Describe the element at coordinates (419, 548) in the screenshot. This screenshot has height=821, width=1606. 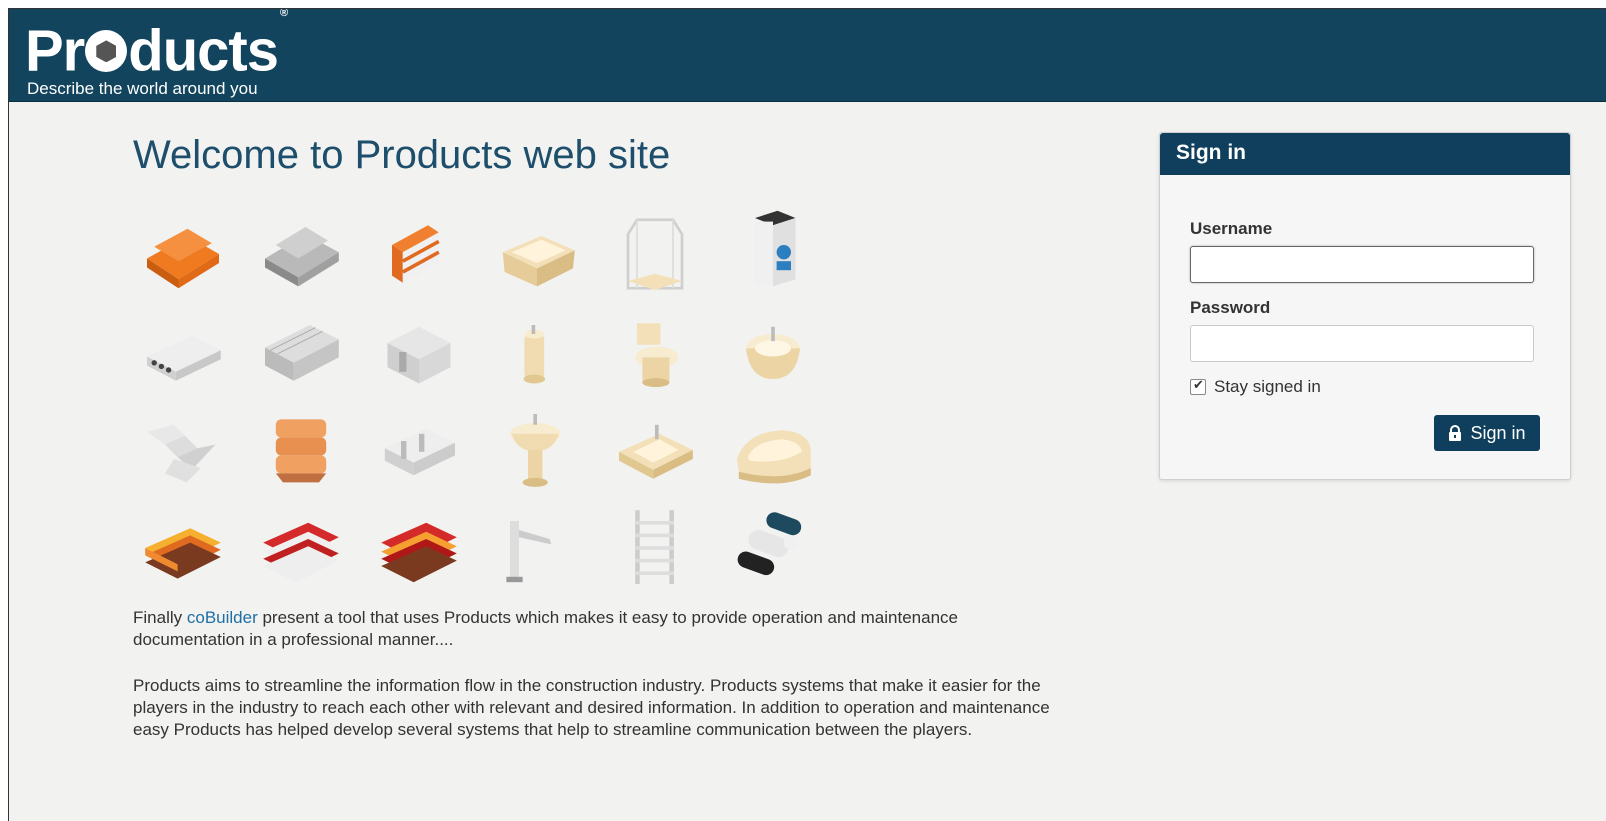
I see `roof-tiles-red-stack-icon` at that location.